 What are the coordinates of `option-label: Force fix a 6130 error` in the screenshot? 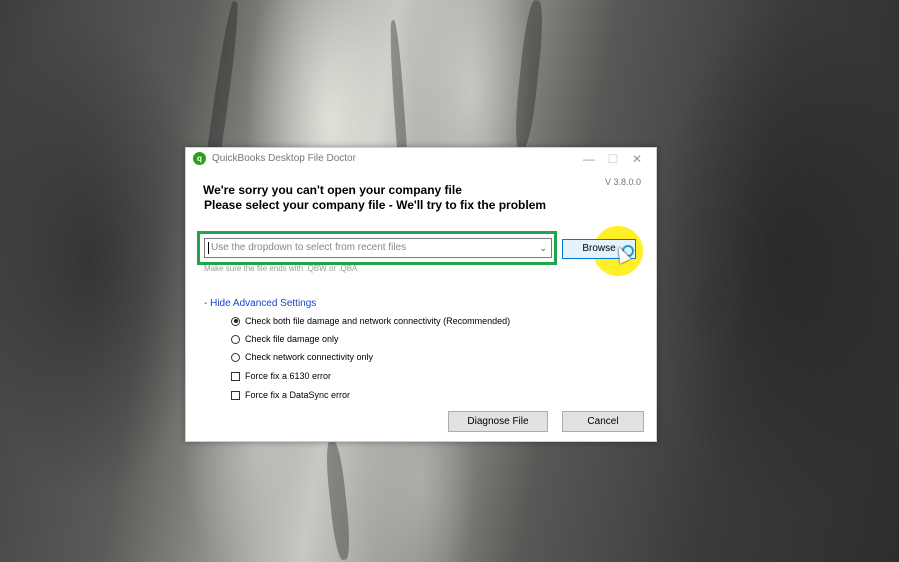 It's located at (288, 376).